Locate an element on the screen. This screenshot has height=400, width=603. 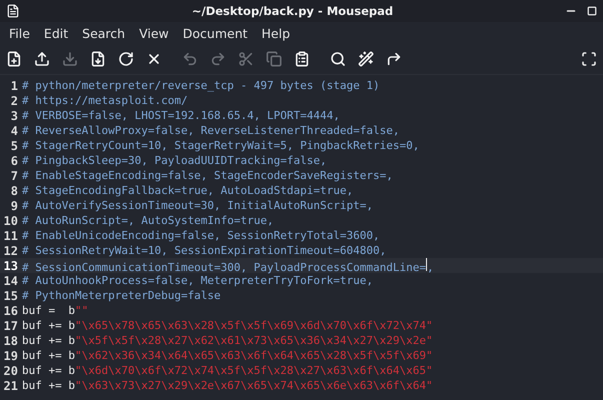
code-comment: # VERBOSE=false, LHOST=192.168.65.4, LPORT=4444, is located at coordinates (181, 115).